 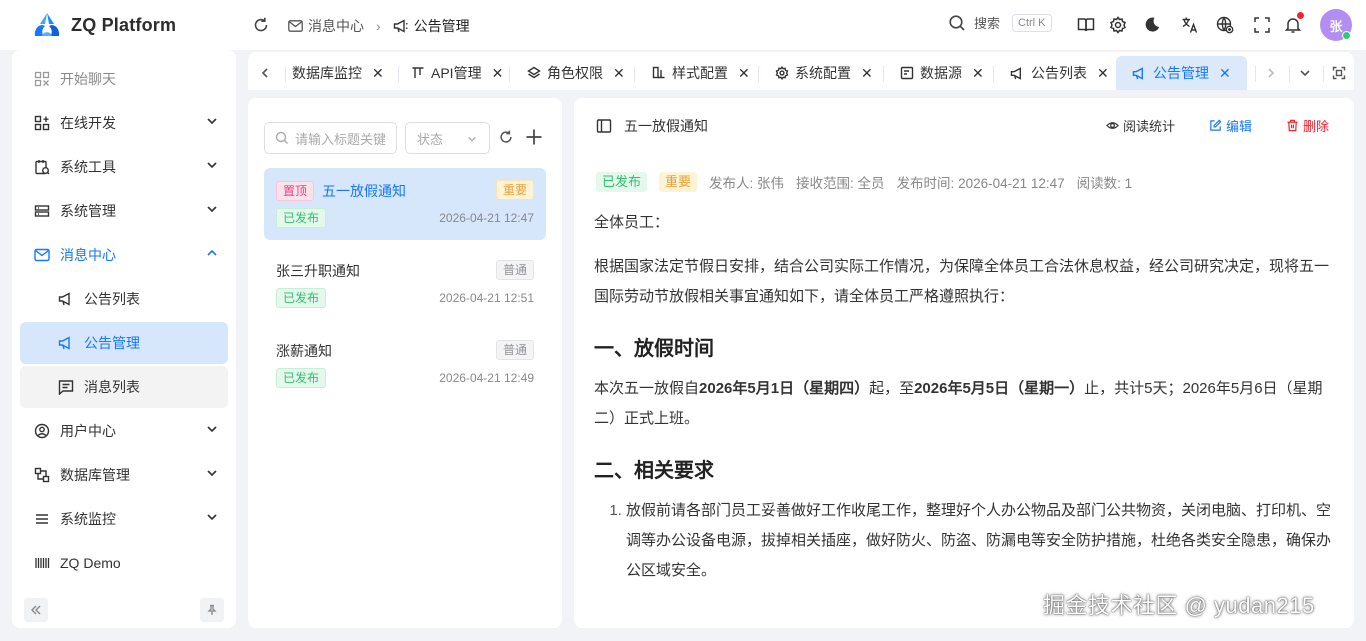 I want to click on search-label: 搜索, so click(x=987, y=23).